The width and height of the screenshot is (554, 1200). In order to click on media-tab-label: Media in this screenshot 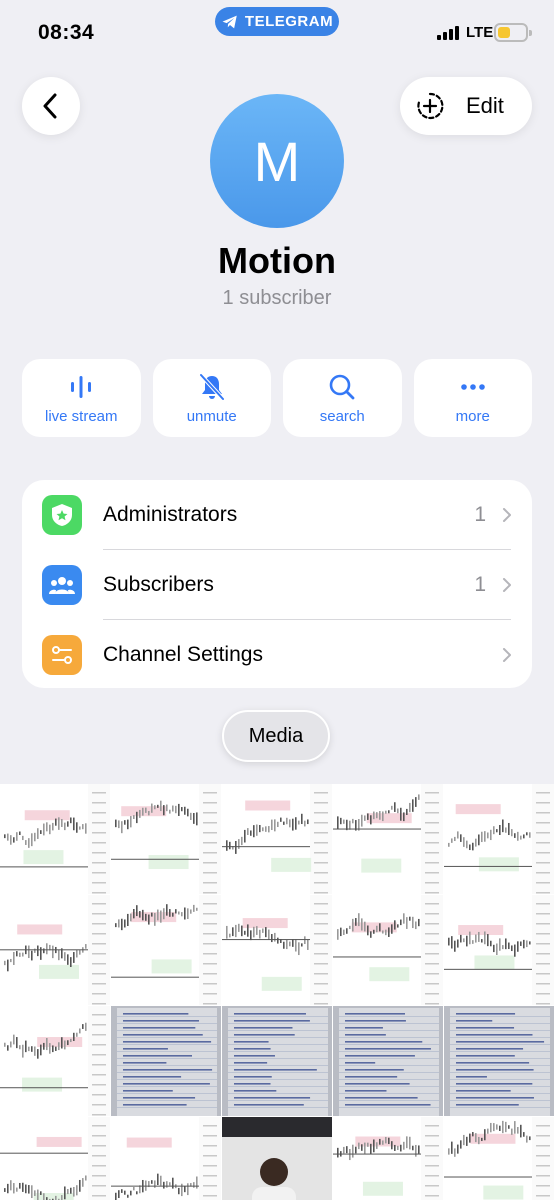, I will do `click(276, 735)`.